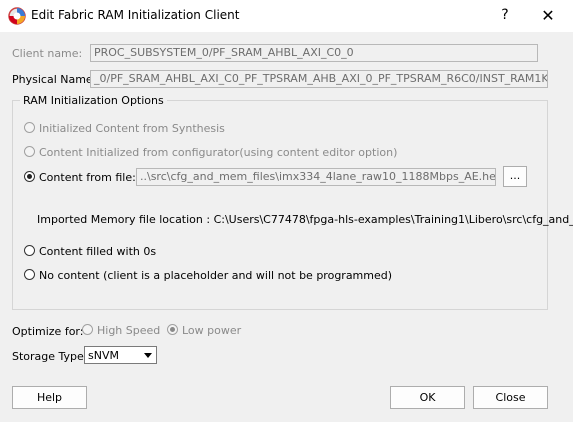  I want to click on radio-zeros-circle, so click(29, 250).